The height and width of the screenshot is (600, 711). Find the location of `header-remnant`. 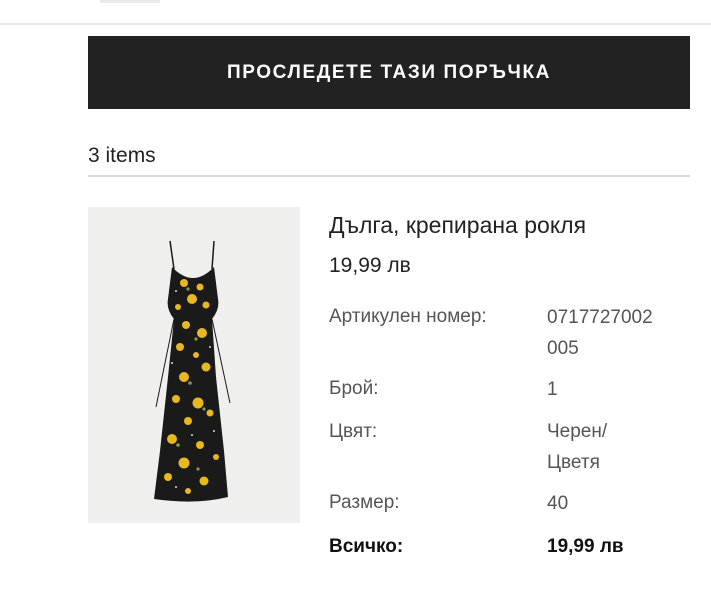

header-remnant is located at coordinates (130, 1).